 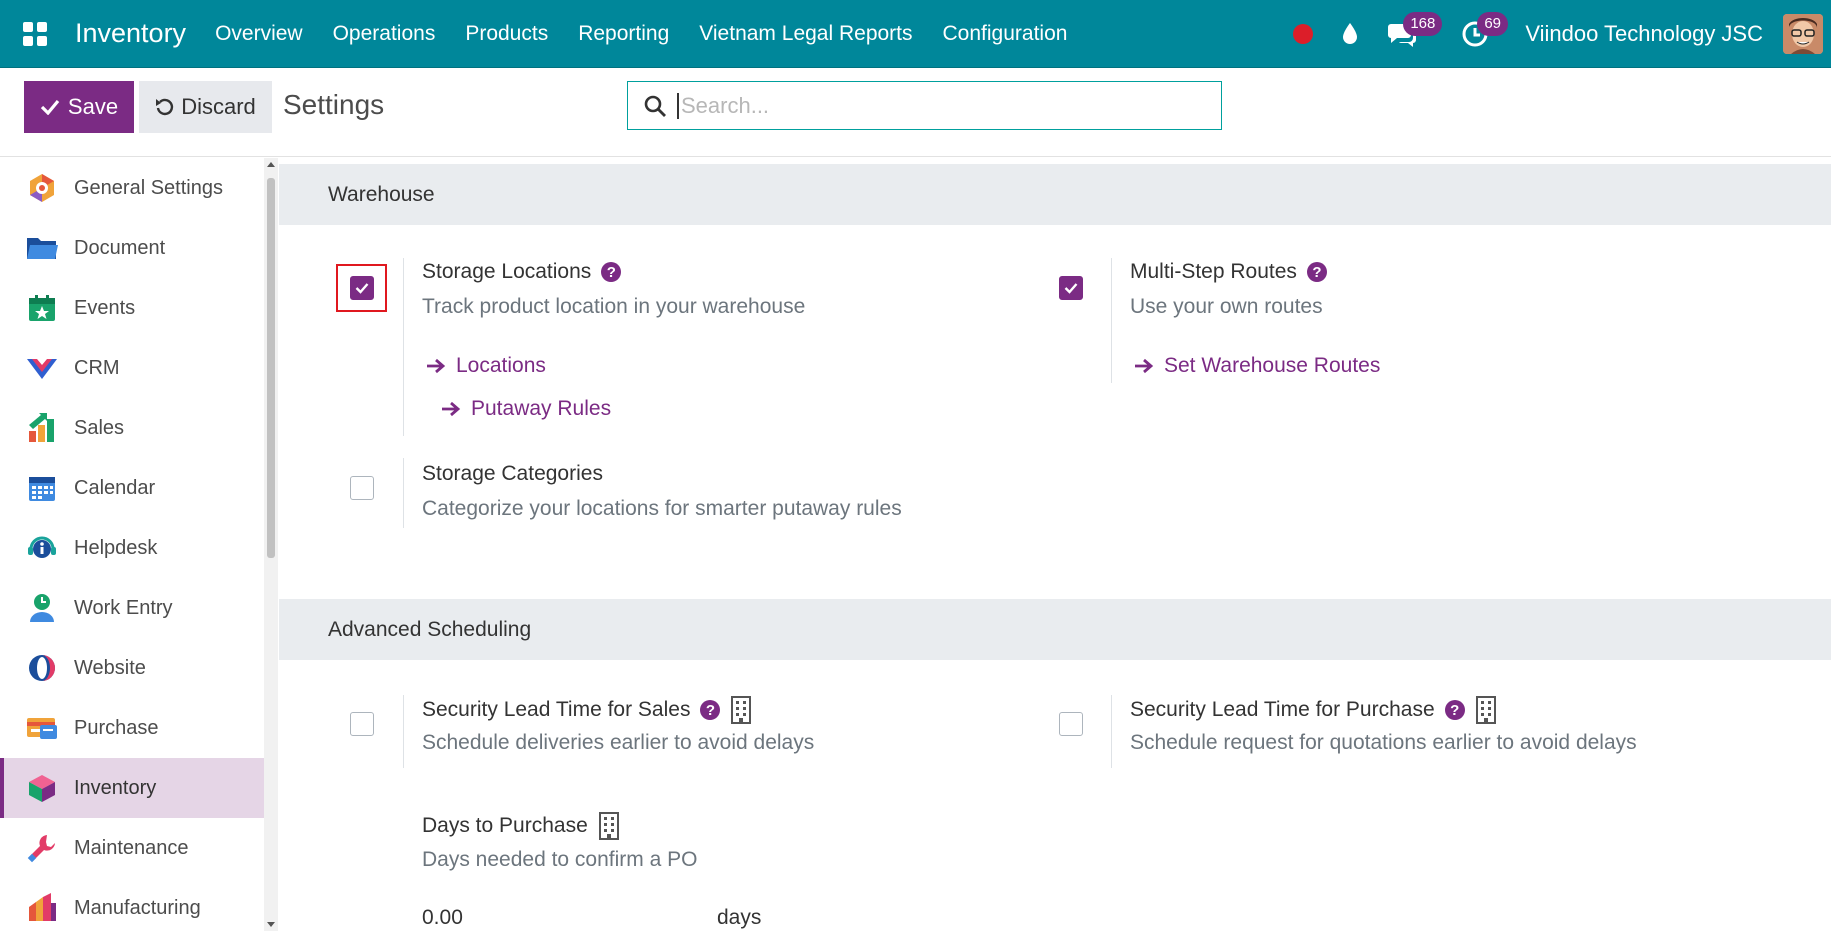 I want to click on activity-count-badge: 69, so click(x=1492, y=24).